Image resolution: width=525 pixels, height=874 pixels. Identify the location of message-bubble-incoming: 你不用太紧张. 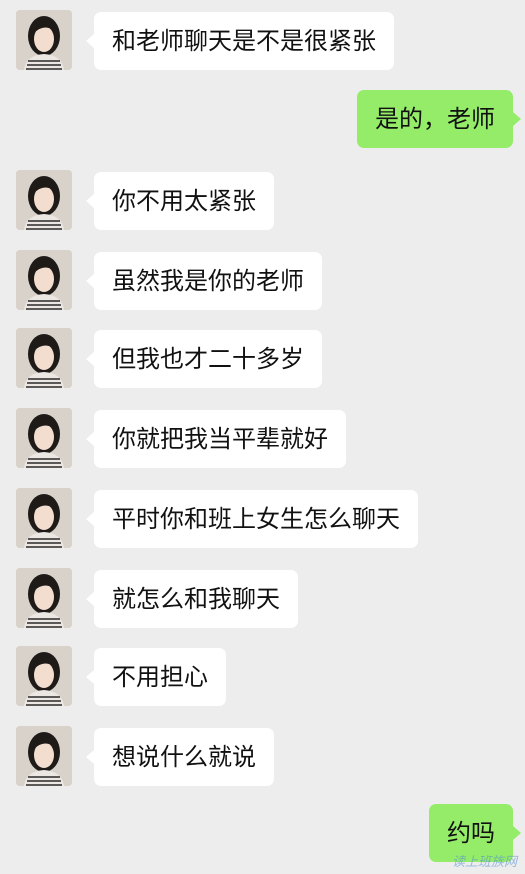
(180, 201).